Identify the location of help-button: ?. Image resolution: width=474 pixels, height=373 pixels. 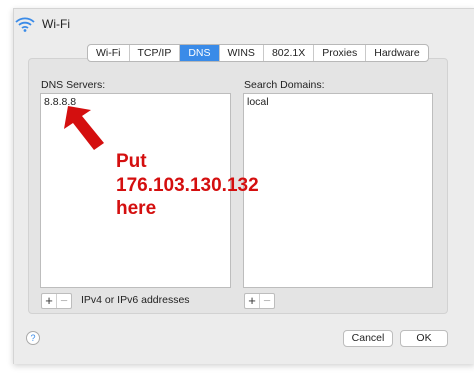
(33, 338).